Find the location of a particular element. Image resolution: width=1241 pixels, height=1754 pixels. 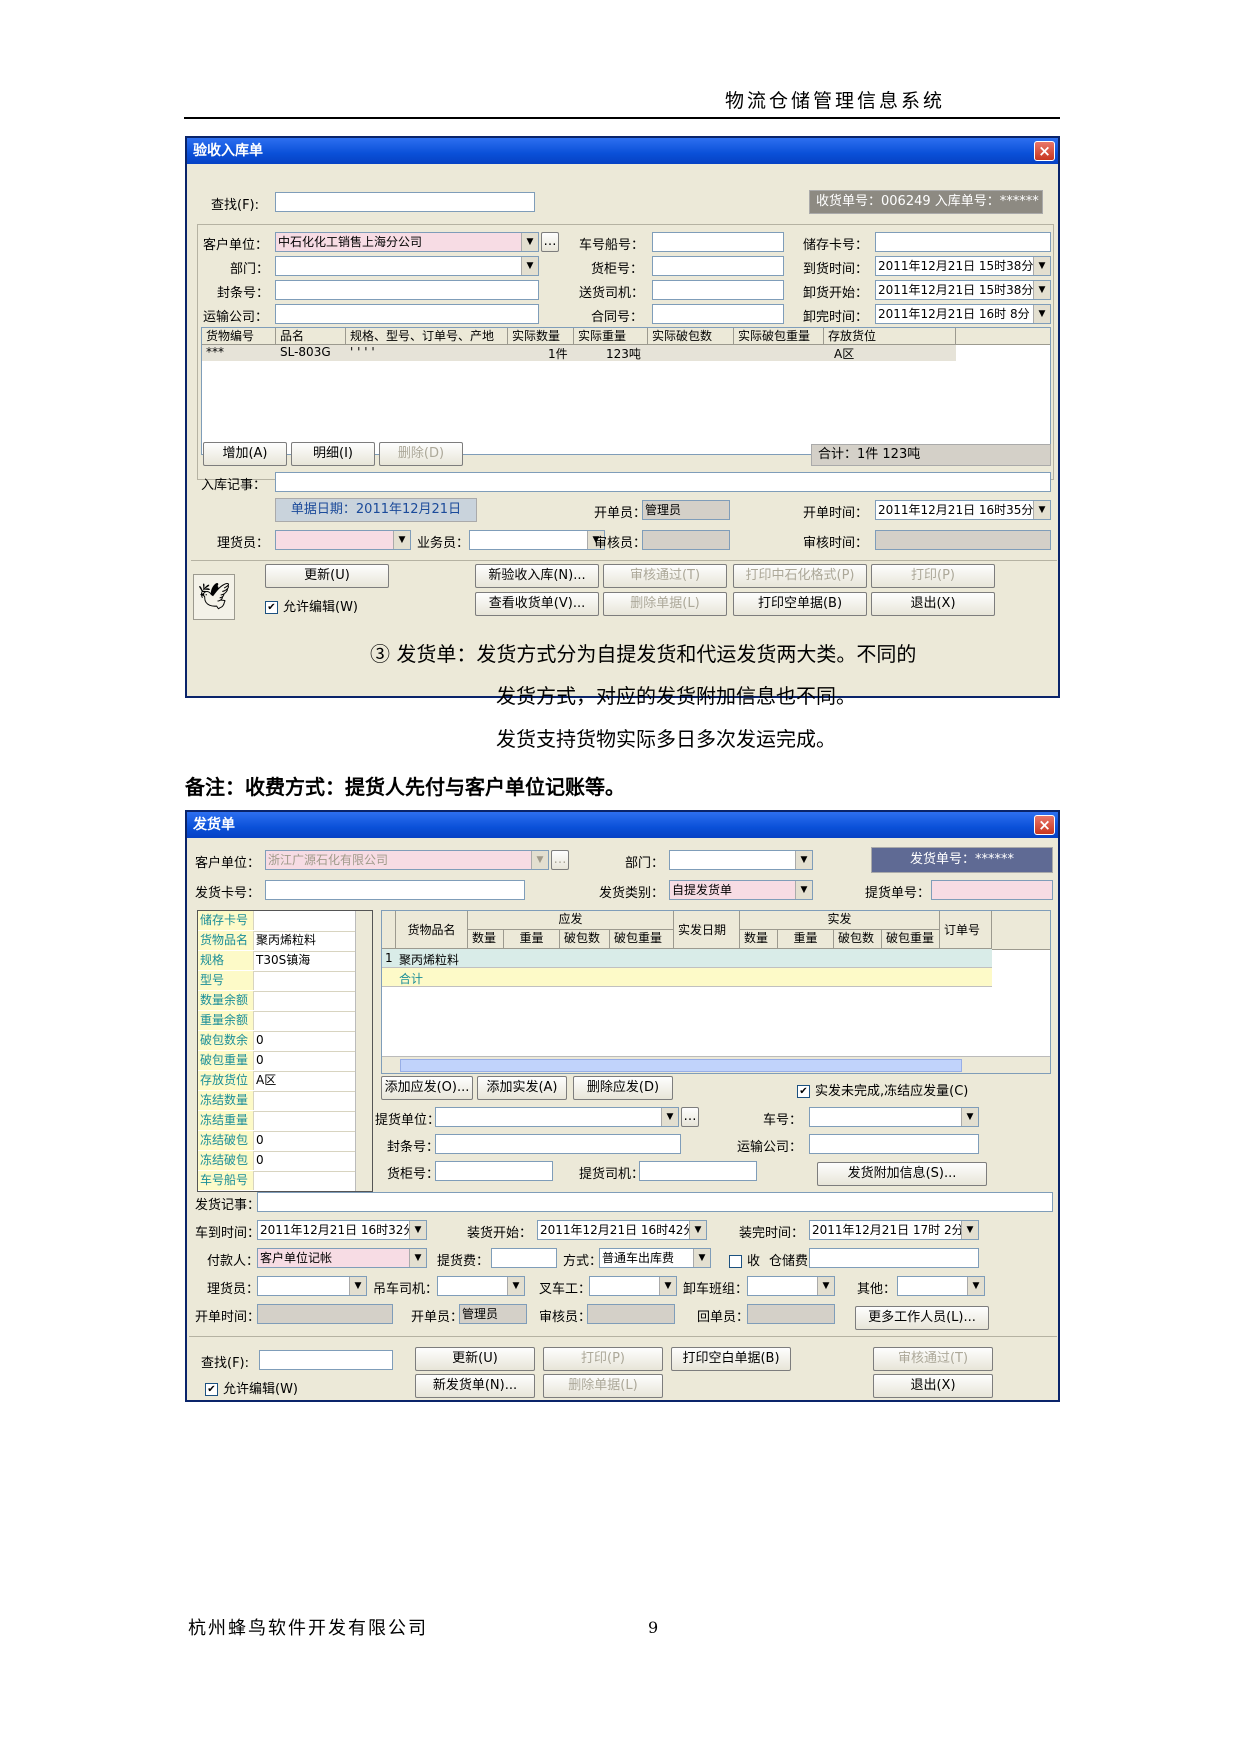

col-header-actual-qty: 数量 is located at coordinates (759, 939).